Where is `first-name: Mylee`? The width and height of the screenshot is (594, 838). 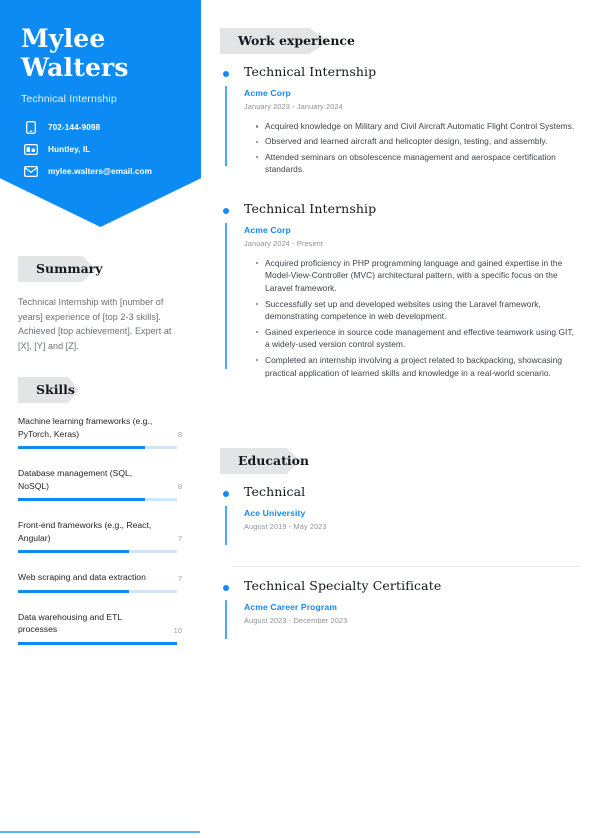
first-name: Mylee is located at coordinates (63, 38).